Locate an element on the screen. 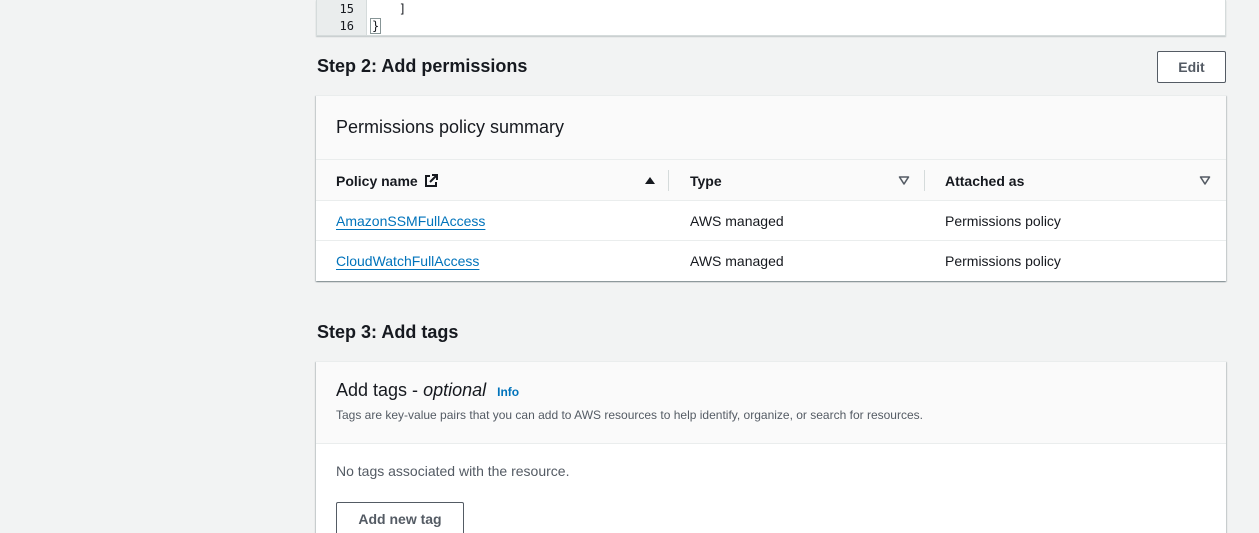 This screenshot has height=533, width=1259. code-line: 16 } is located at coordinates (771, 26).